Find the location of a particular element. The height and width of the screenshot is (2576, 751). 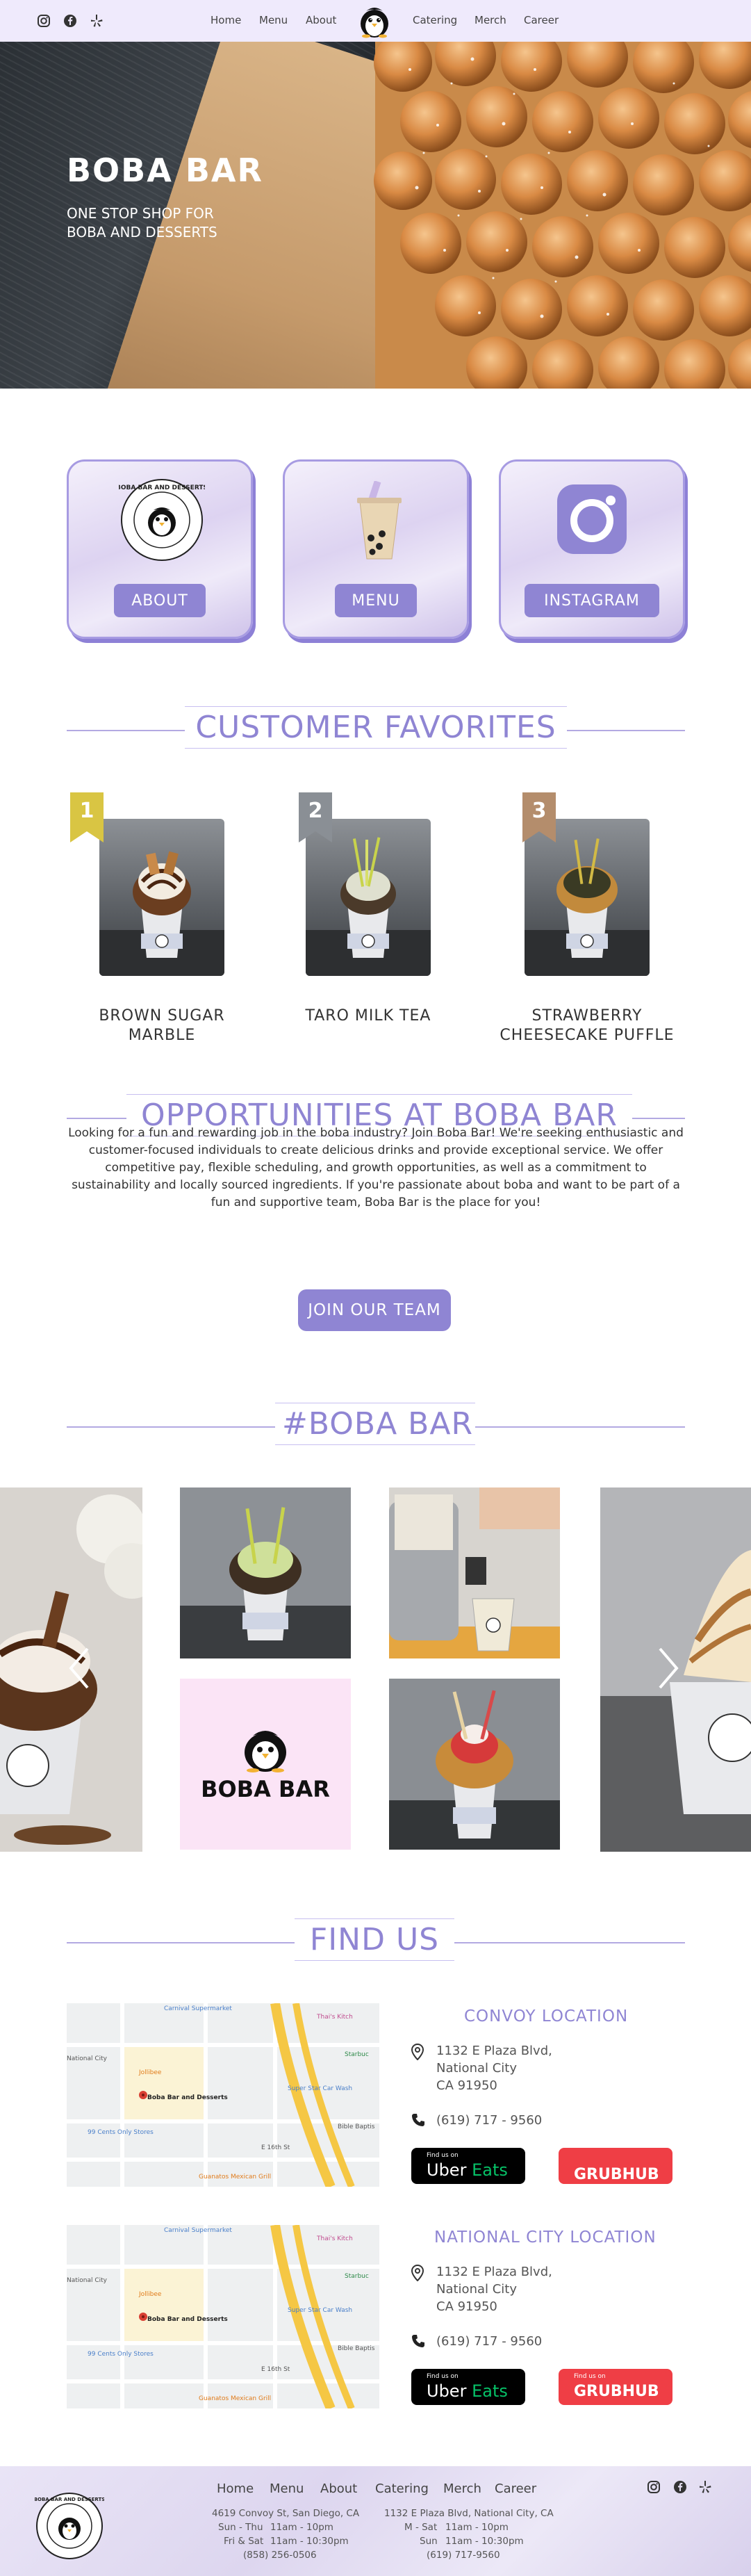

menu-card: MENU is located at coordinates (376, 549).